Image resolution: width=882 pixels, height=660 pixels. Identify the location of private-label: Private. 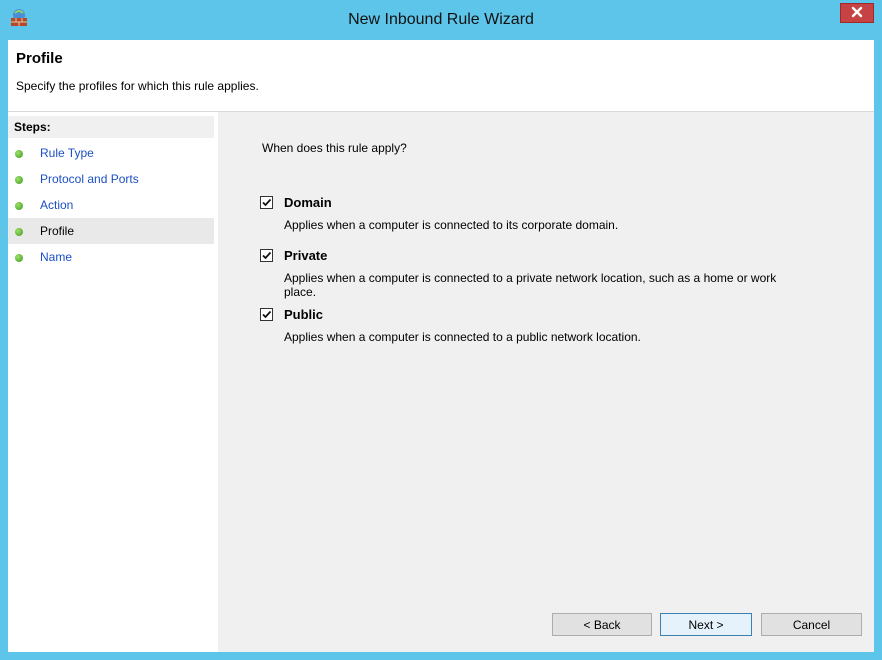
(305, 255).